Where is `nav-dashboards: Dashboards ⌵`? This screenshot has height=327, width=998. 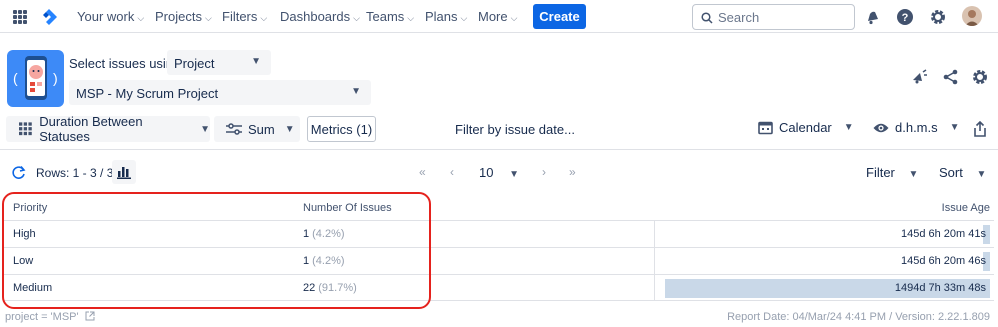 nav-dashboards: Dashboards ⌵ is located at coordinates (320, 16).